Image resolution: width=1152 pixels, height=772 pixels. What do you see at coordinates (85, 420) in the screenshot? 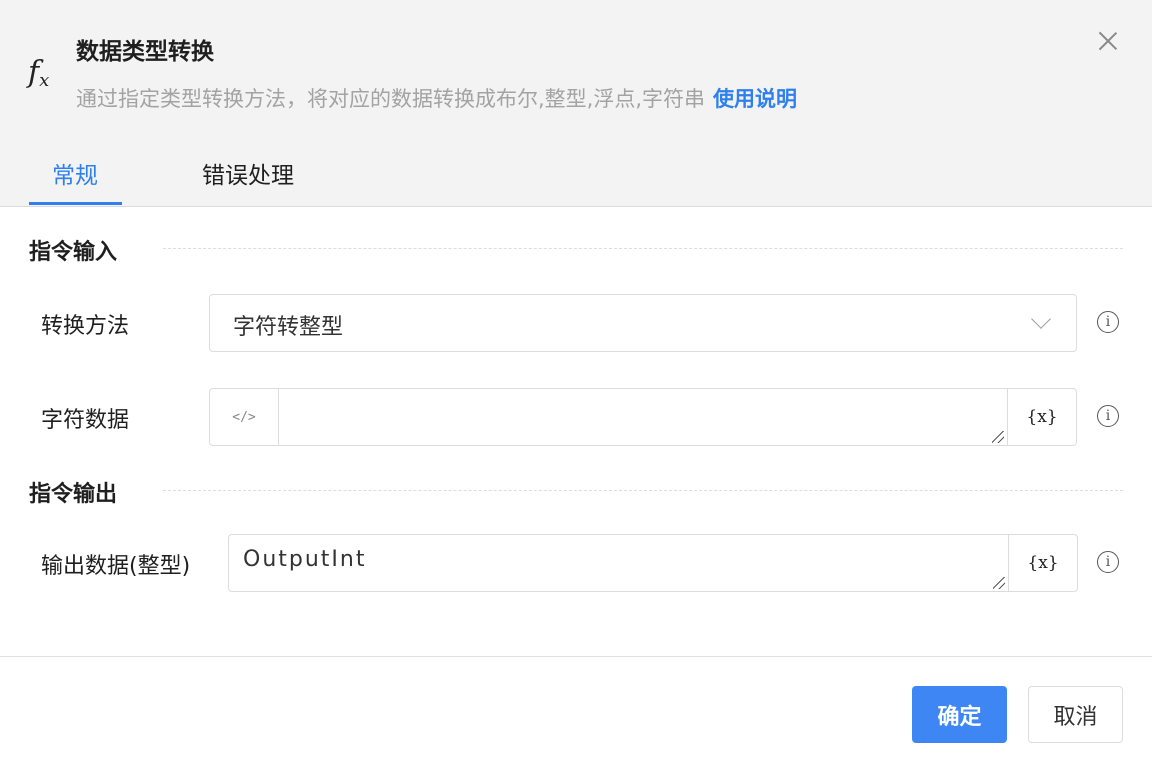
I see `char-data-label: 字符数据` at bounding box center [85, 420].